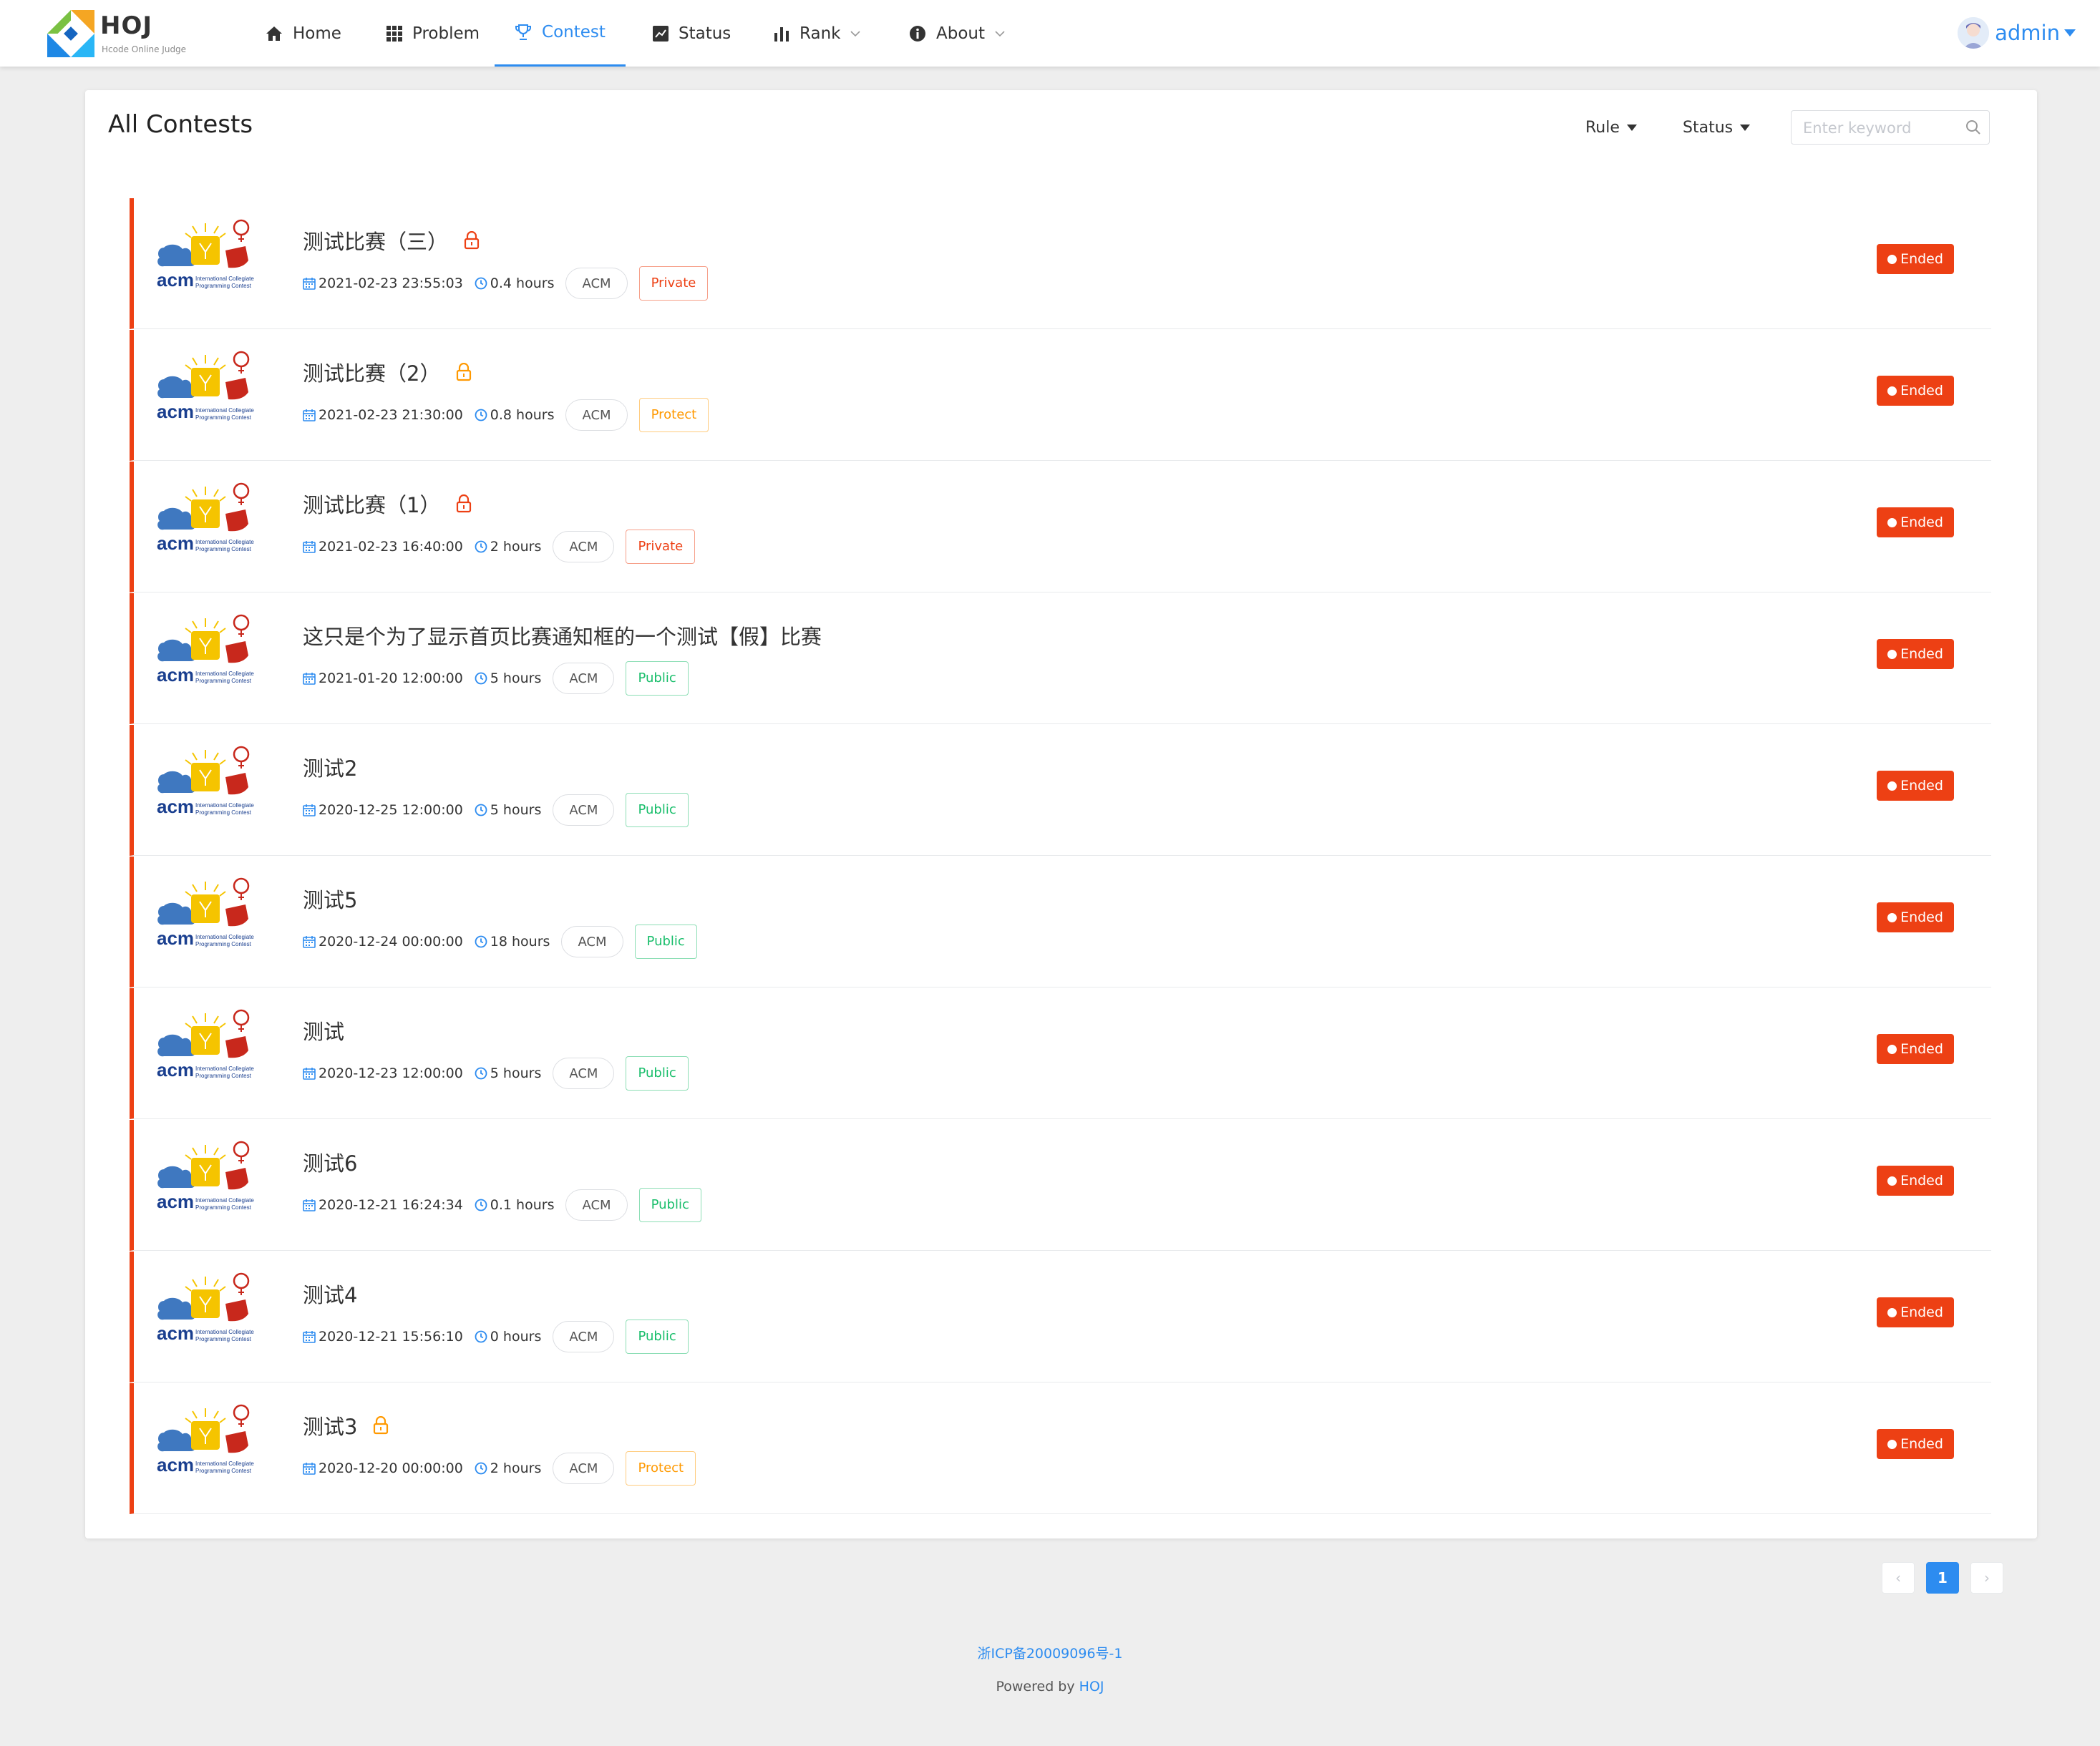 The width and height of the screenshot is (2100, 1746). I want to click on icp-link: 浙ICP备20009096号-1, so click(1050, 1652).